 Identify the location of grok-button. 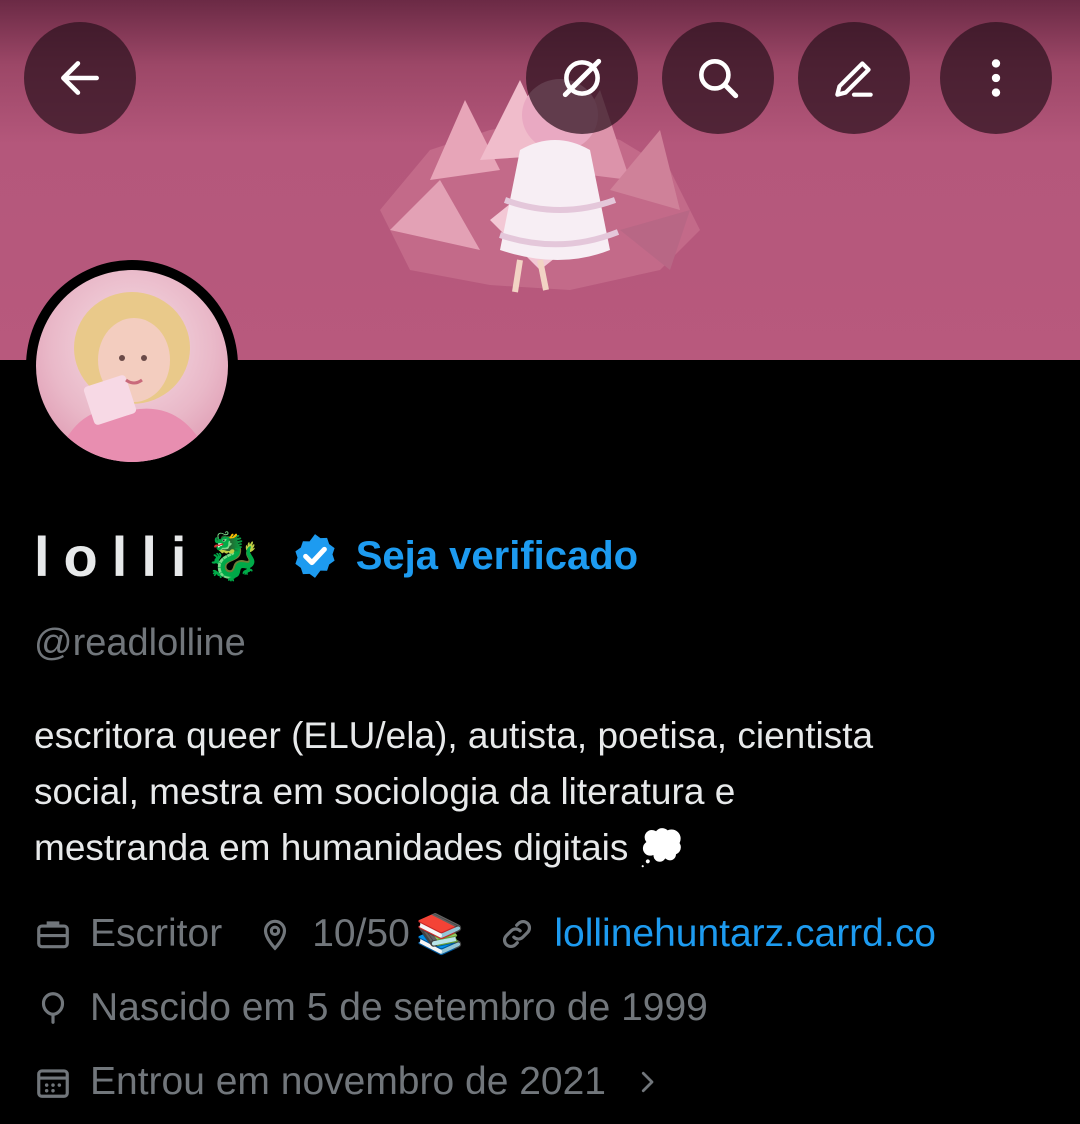
(582, 78).